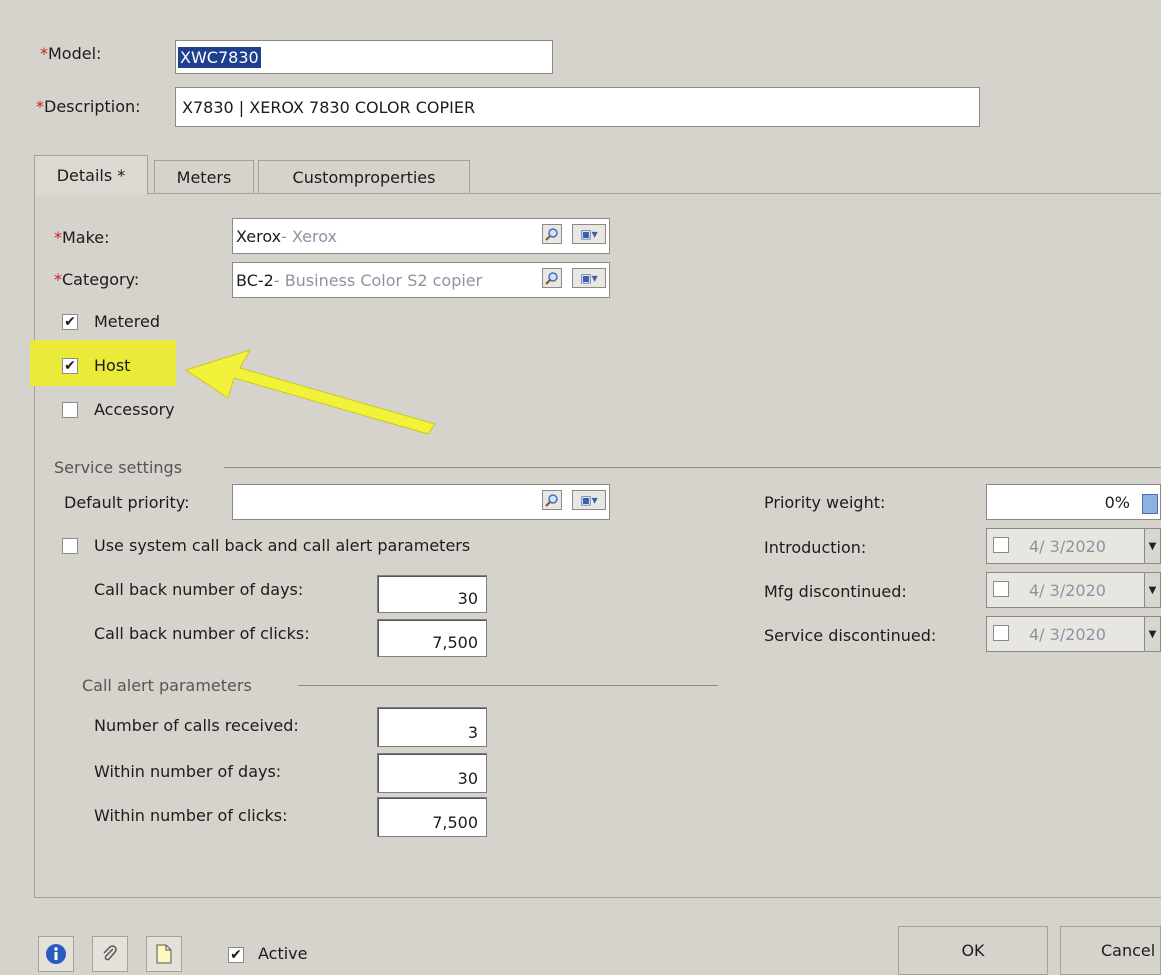  I want to click on mfg-discontinued-value: 4/ 3/2020, so click(1067, 590).